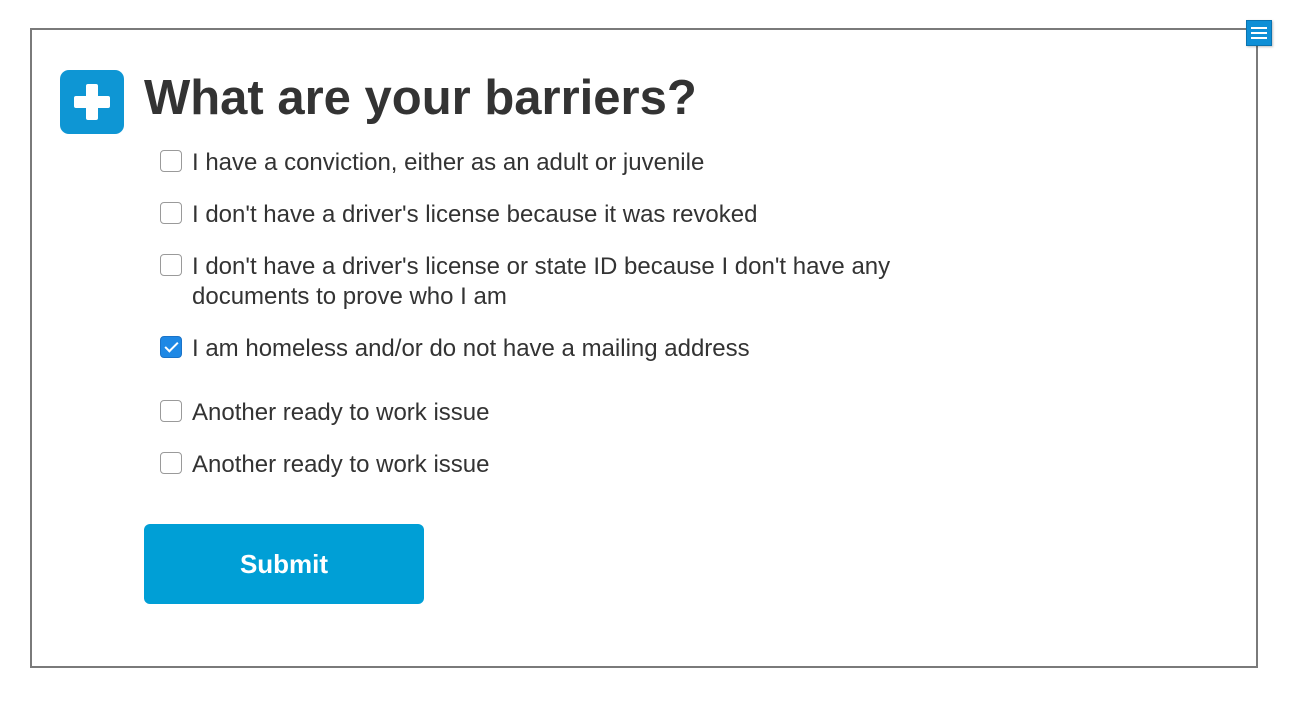 Image resolution: width=1298 pixels, height=704 pixels. I want to click on page-title: What are your barriers?, so click(420, 98).